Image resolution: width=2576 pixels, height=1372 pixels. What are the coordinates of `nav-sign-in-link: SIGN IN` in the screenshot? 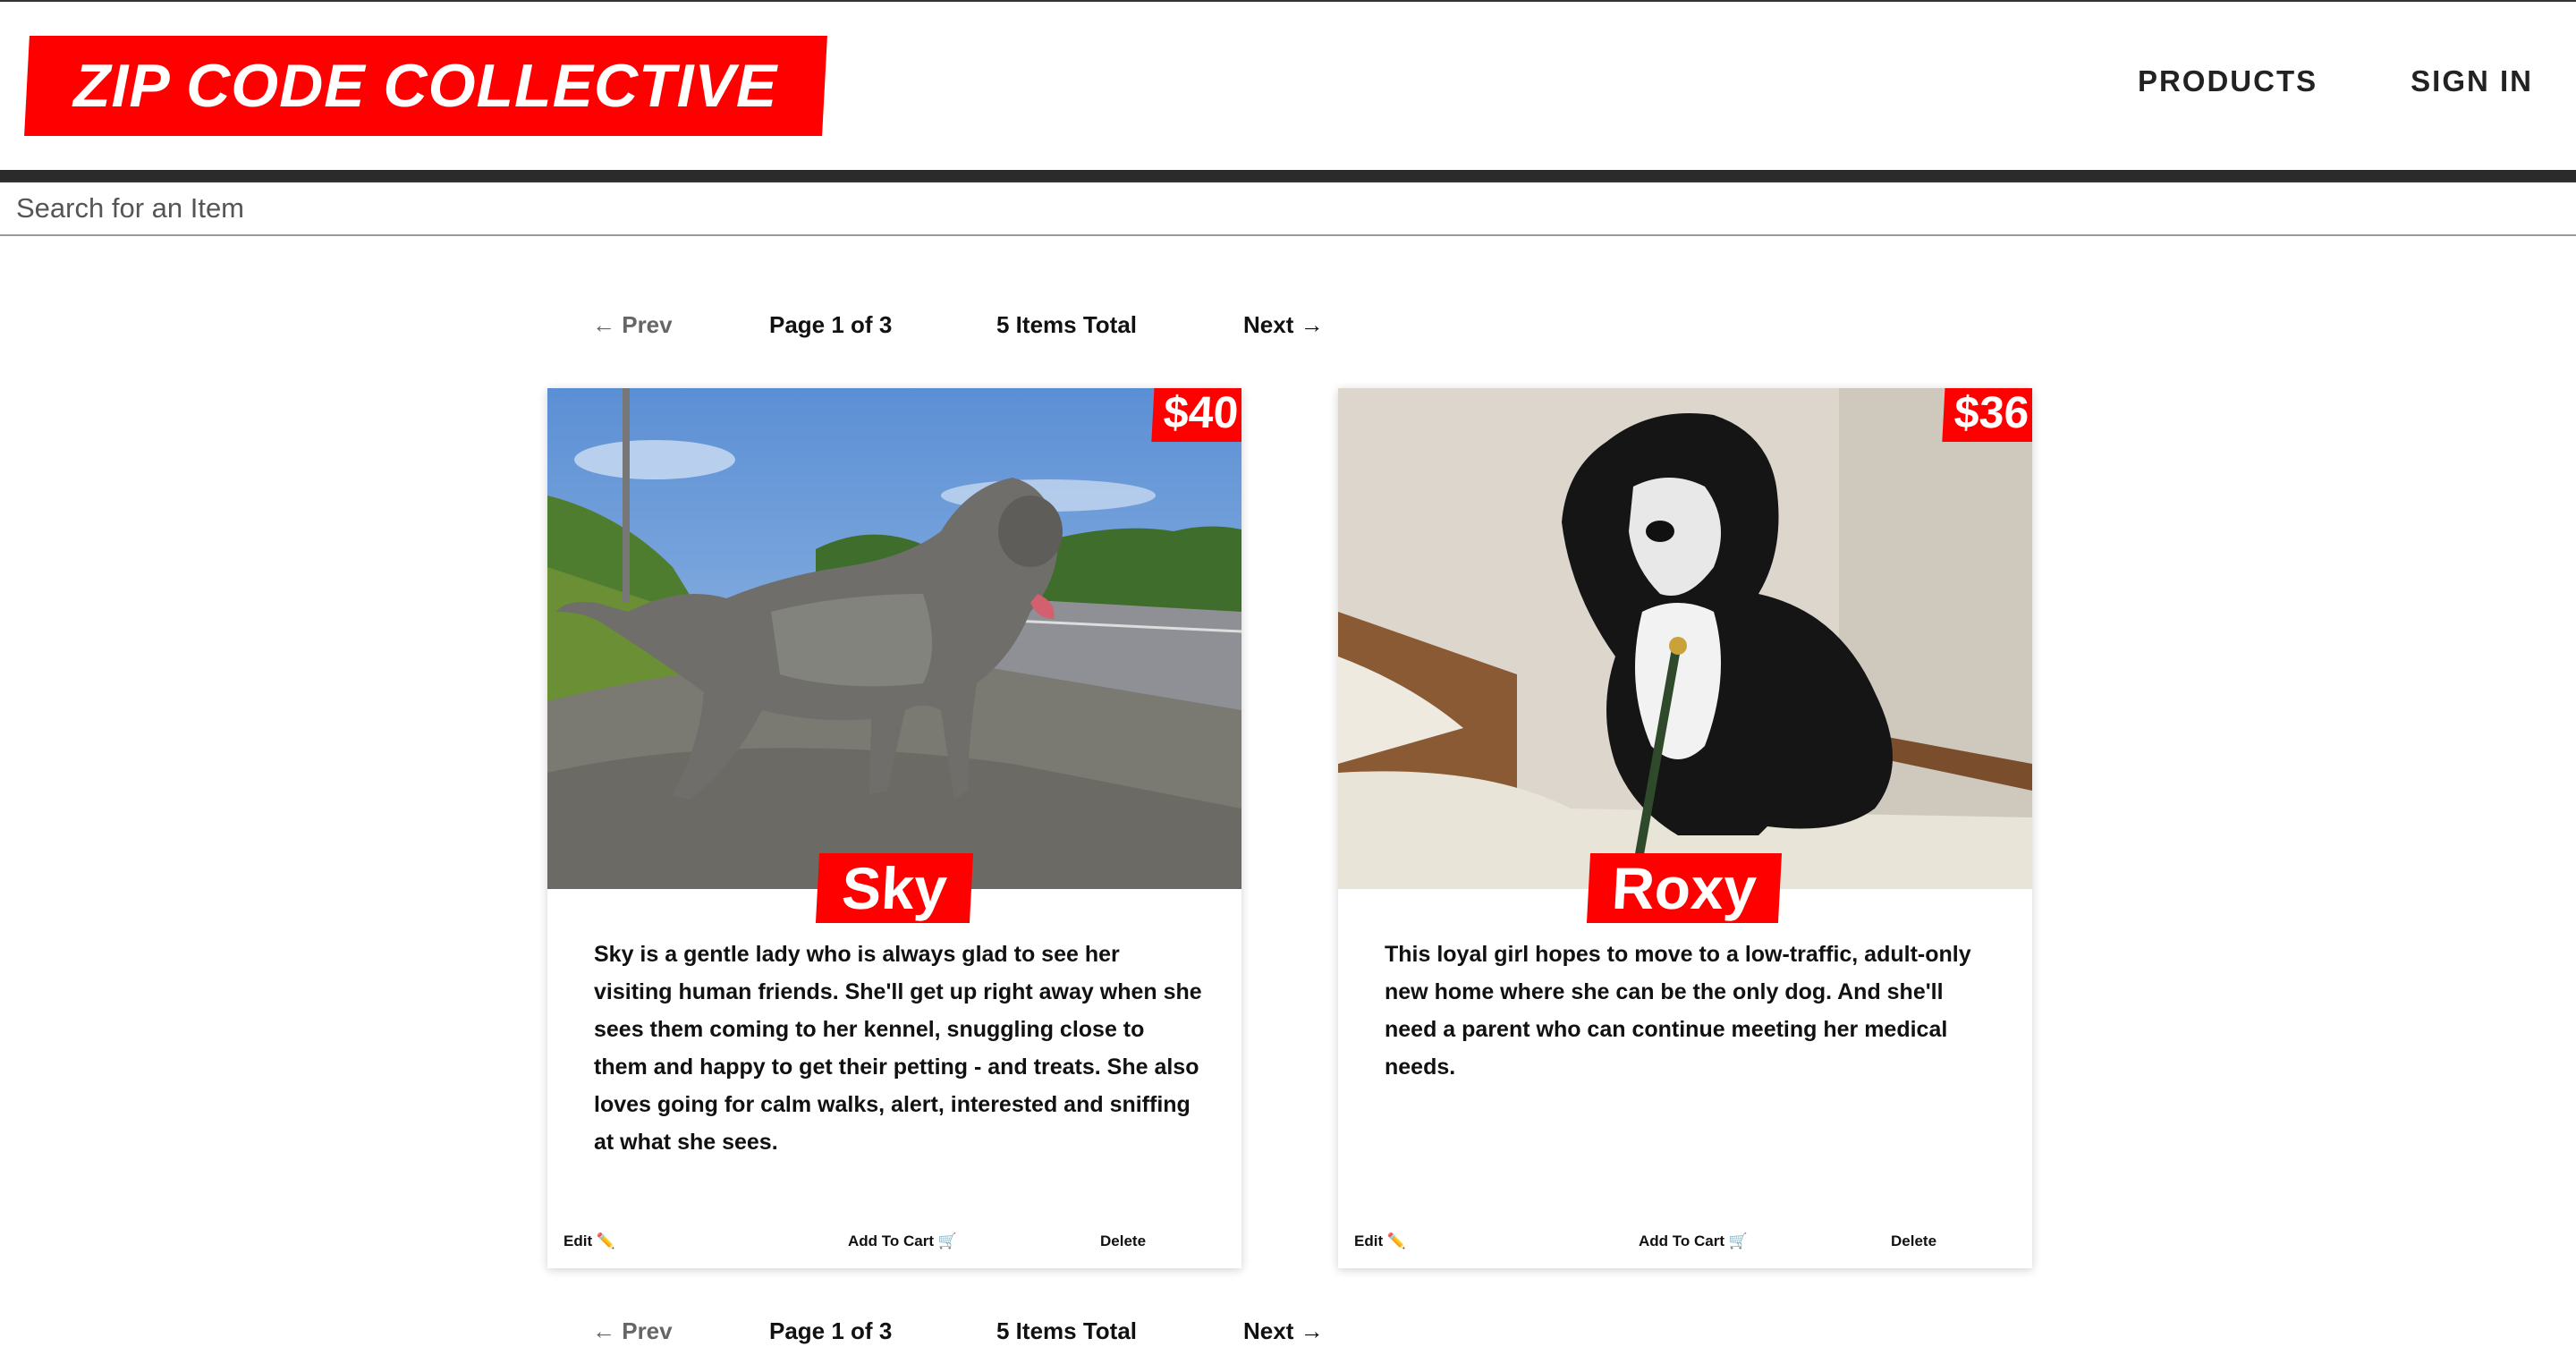 It's located at (2472, 81).